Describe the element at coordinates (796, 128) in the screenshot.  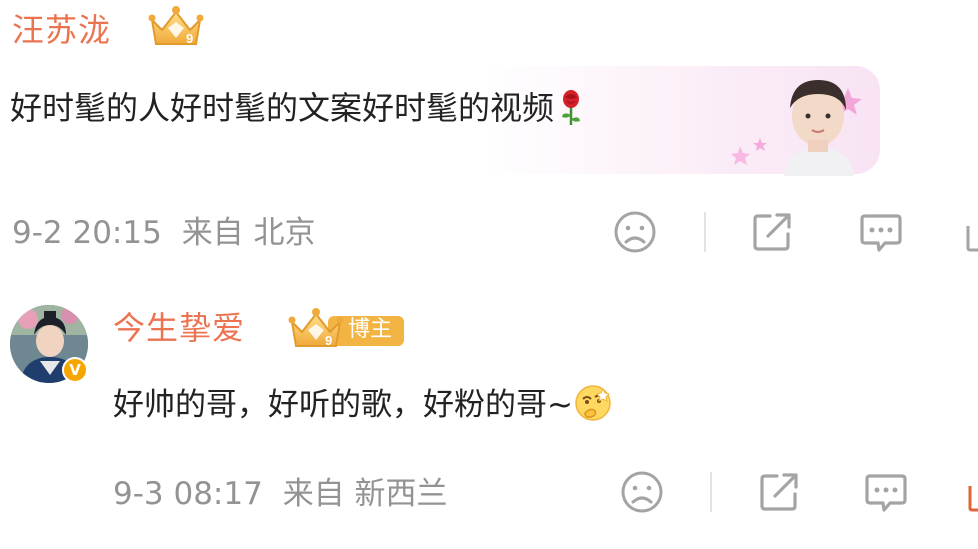
I see `bubble-decoration-portrait` at that location.